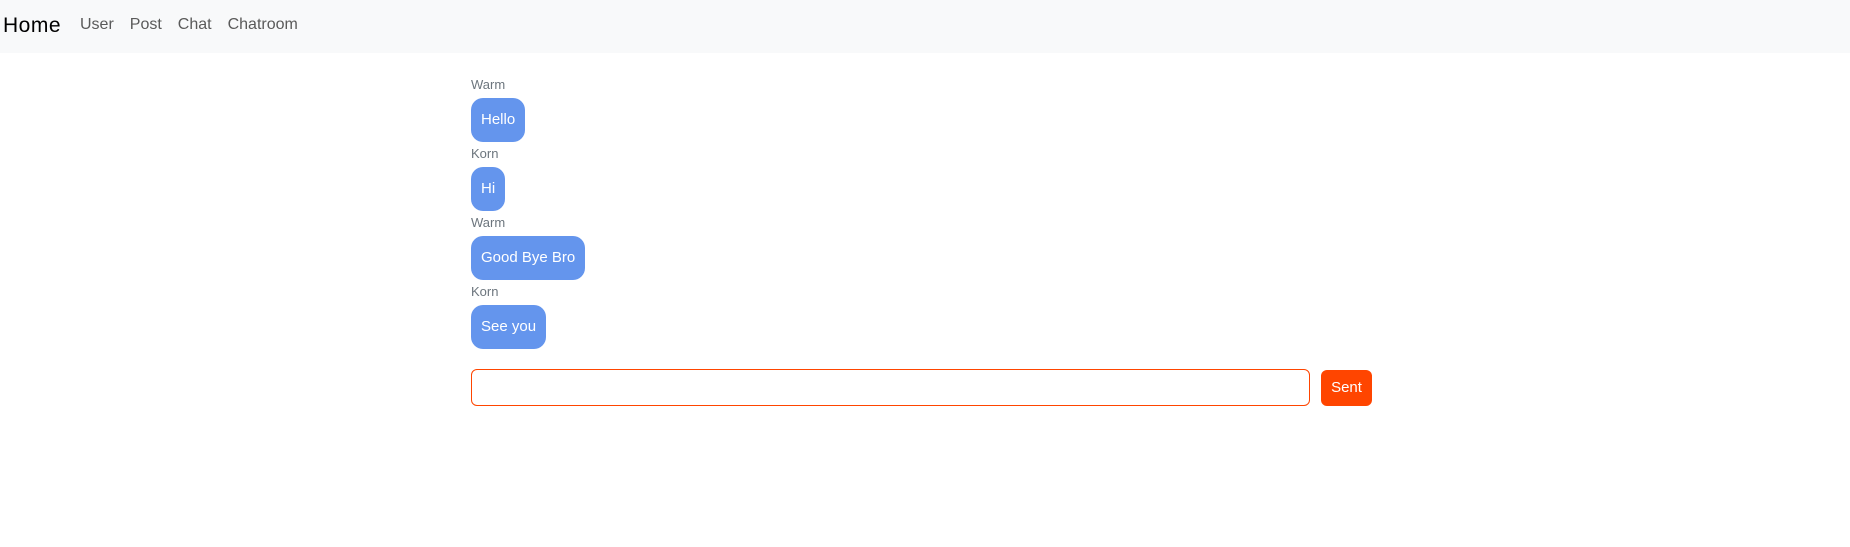  What do you see at coordinates (921, 111) in the screenshot?
I see `message-item: Warm Hello` at bounding box center [921, 111].